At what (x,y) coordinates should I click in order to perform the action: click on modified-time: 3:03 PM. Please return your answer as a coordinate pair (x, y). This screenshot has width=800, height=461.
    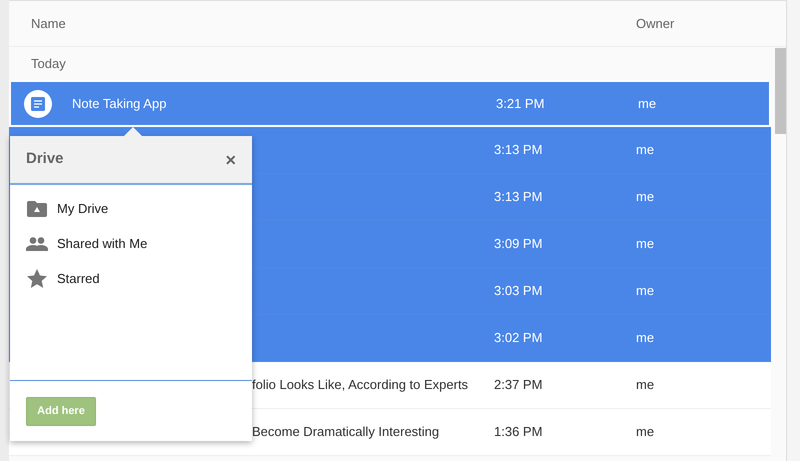
    Looking at the image, I should click on (519, 291).